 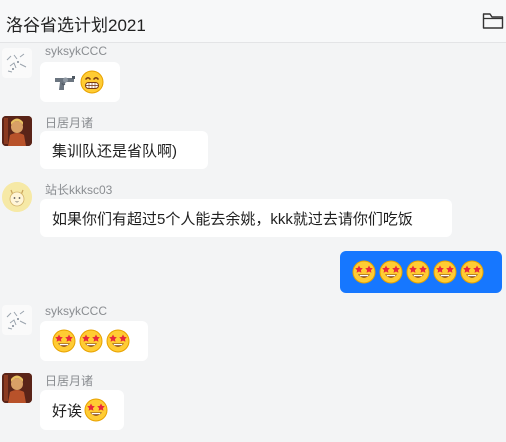 What do you see at coordinates (67, 411) in the screenshot?
I see `message-text: 好诶` at bounding box center [67, 411].